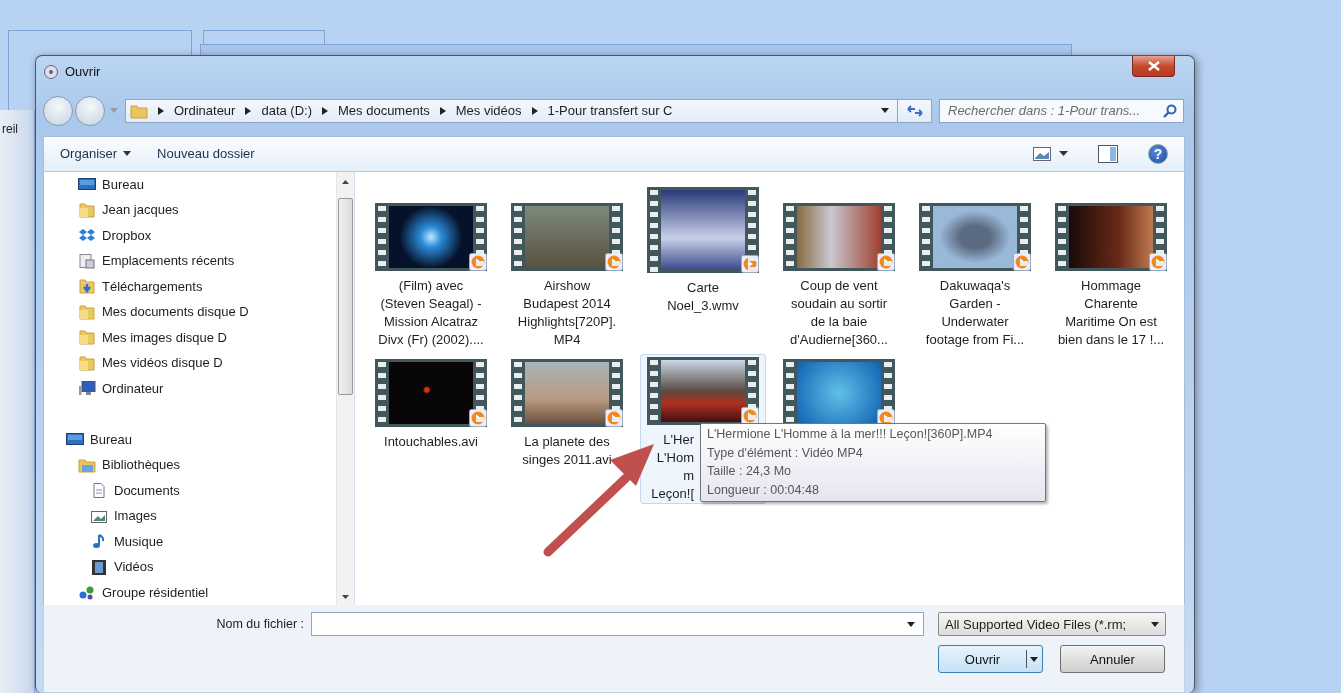  Describe the element at coordinates (431, 441) in the screenshot. I see `file-name: Intouchables.avi` at that location.